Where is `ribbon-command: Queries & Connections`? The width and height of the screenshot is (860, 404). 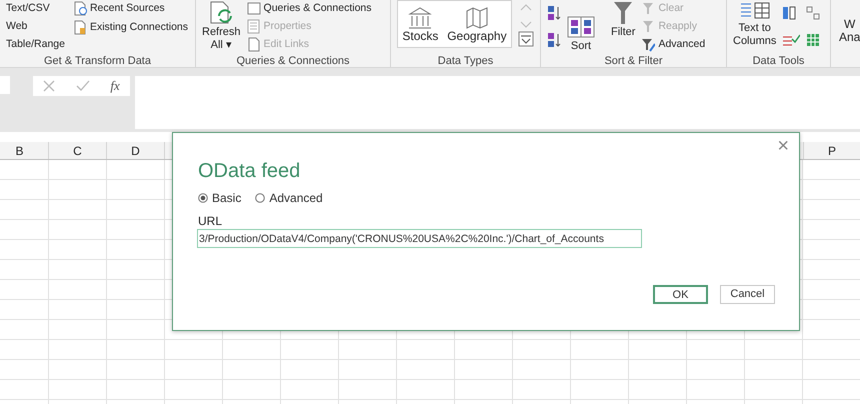
ribbon-command: Queries & Connections is located at coordinates (318, 8).